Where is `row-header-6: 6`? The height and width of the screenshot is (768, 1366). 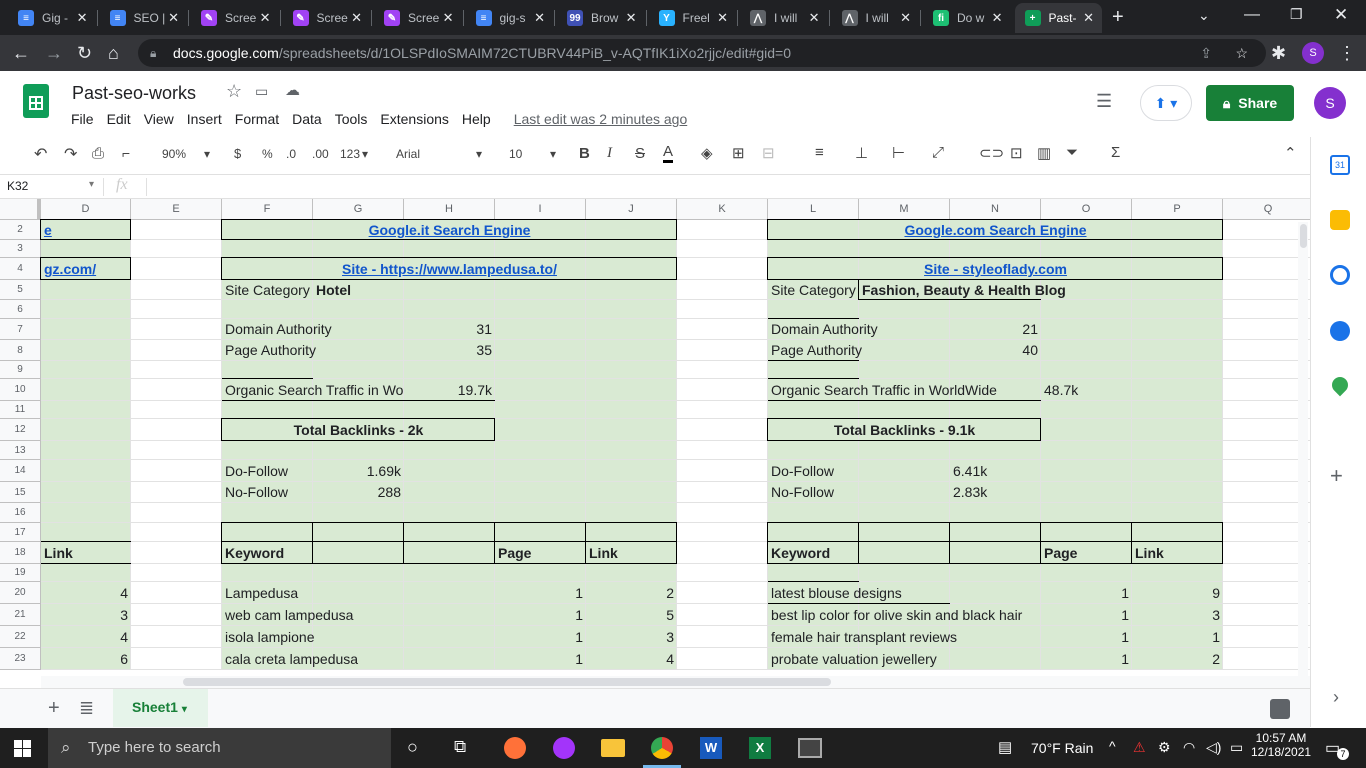 row-header-6: 6 is located at coordinates (20, 309).